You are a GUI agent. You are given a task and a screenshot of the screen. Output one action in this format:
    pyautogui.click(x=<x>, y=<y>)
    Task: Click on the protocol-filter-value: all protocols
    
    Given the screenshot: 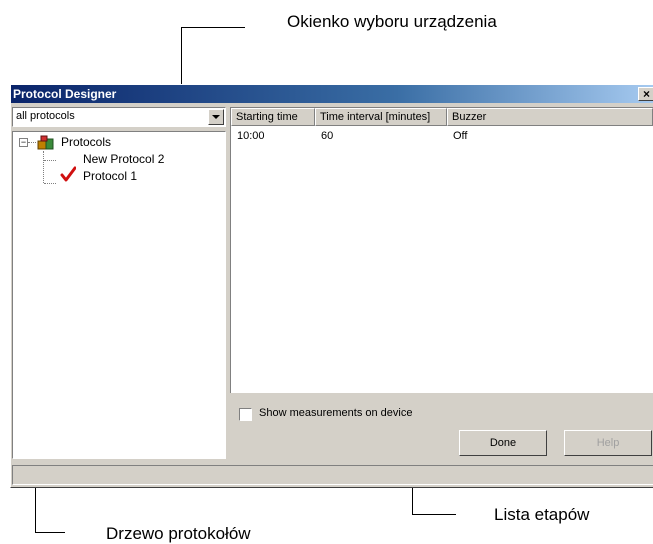 What is the action you would take?
    pyautogui.click(x=45, y=116)
    